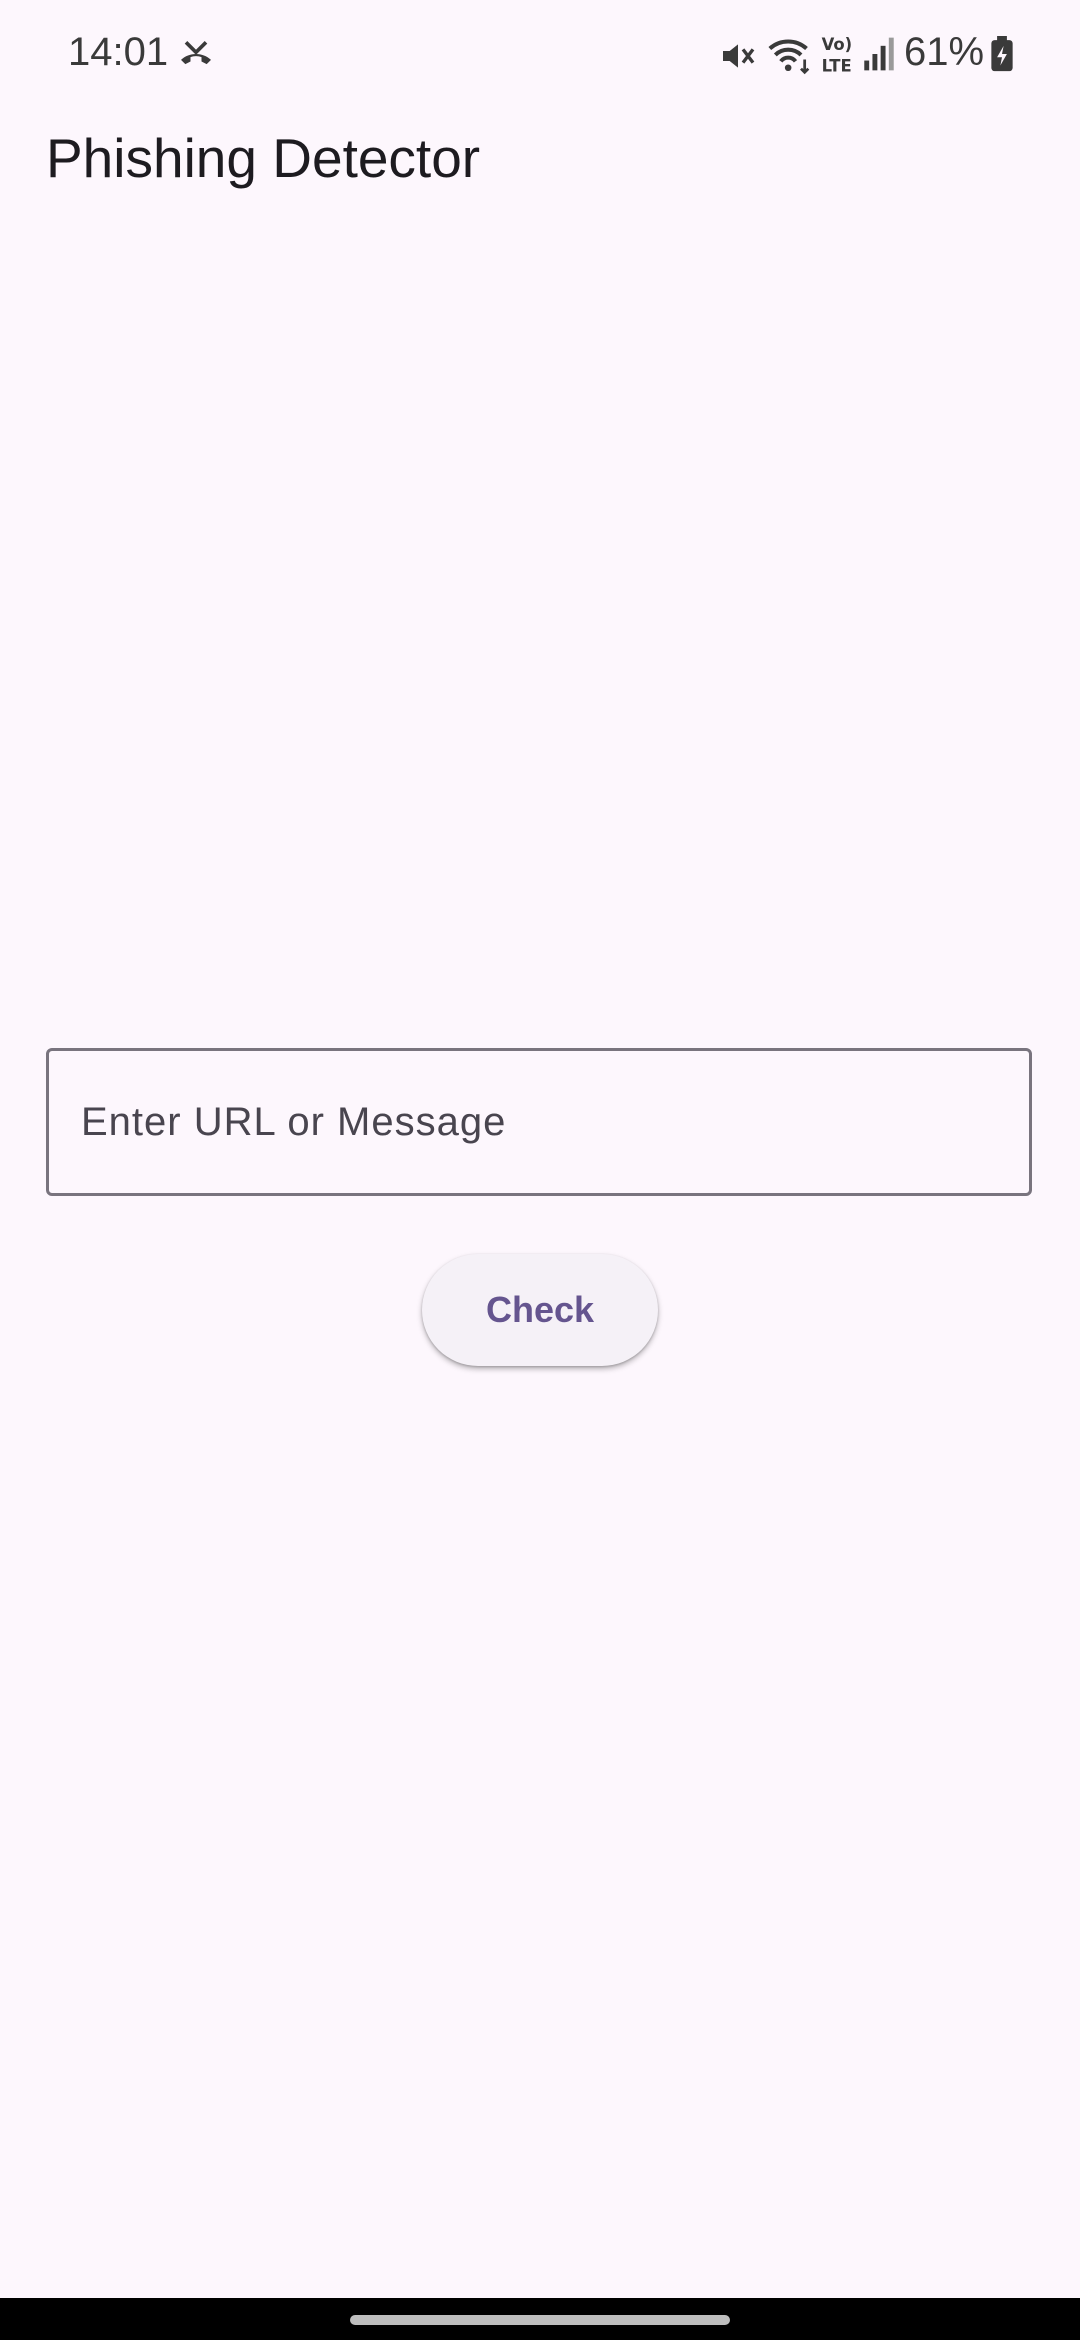 The image size is (1080, 2340). Describe the element at coordinates (837, 44) in the screenshot. I see `svg-text: Vo)` at that location.